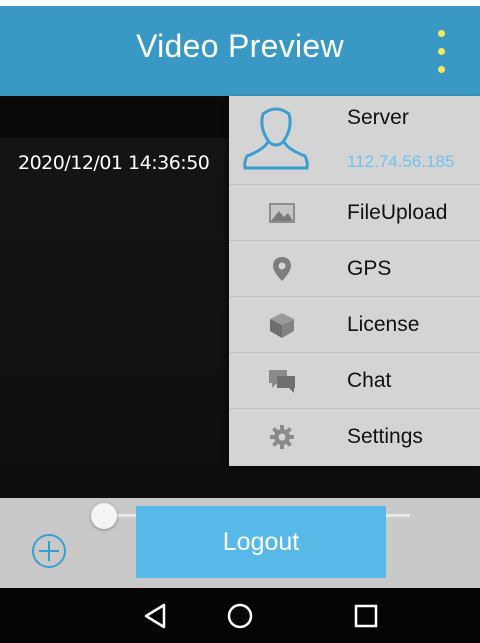 The height and width of the screenshot is (643, 480). What do you see at coordinates (401, 161) in the screenshot?
I see `server-ip: 112.74.56.185` at bounding box center [401, 161].